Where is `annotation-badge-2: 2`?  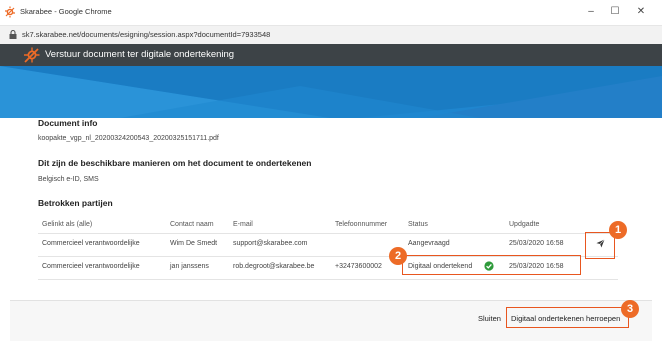
annotation-badge-2: 2 is located at coordinates (398, 256).